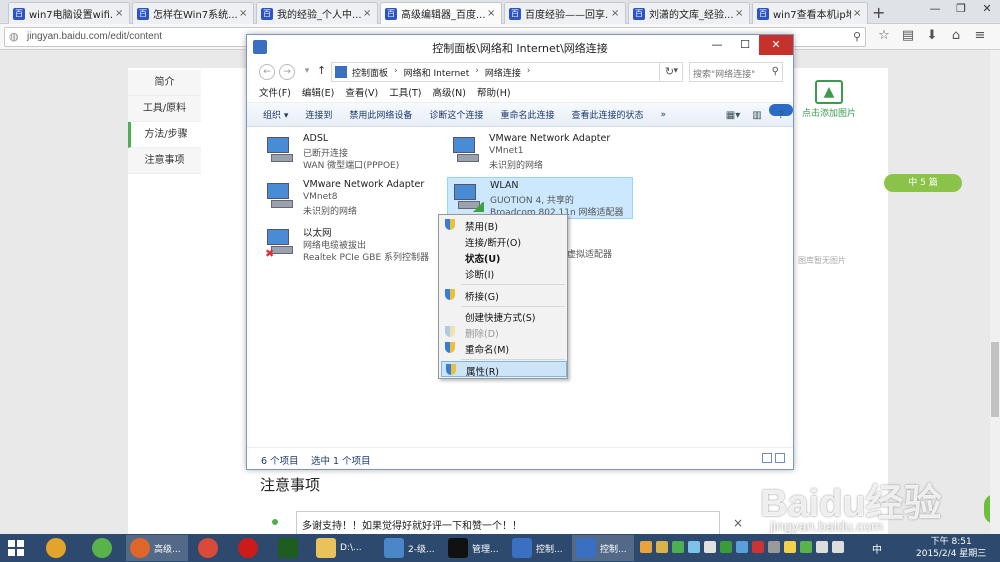 The width and height of the screenshot is (1000, 562). Describe the element at coordinates (995, 379) in the screenshot. I see `scrollbar-thumb` at that location.